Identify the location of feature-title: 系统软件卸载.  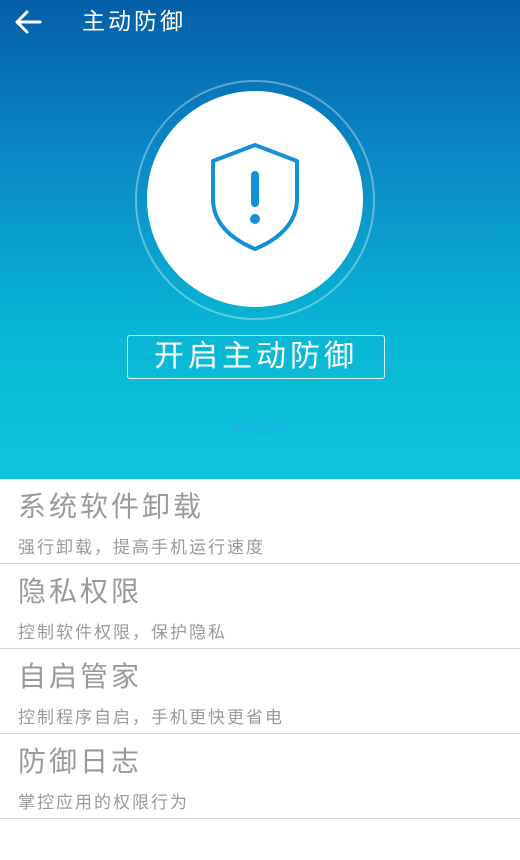
(111, 506).